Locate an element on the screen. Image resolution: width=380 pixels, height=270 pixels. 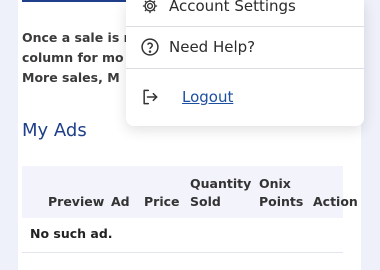
help-circle-icon is located at coordinates (150, 47).